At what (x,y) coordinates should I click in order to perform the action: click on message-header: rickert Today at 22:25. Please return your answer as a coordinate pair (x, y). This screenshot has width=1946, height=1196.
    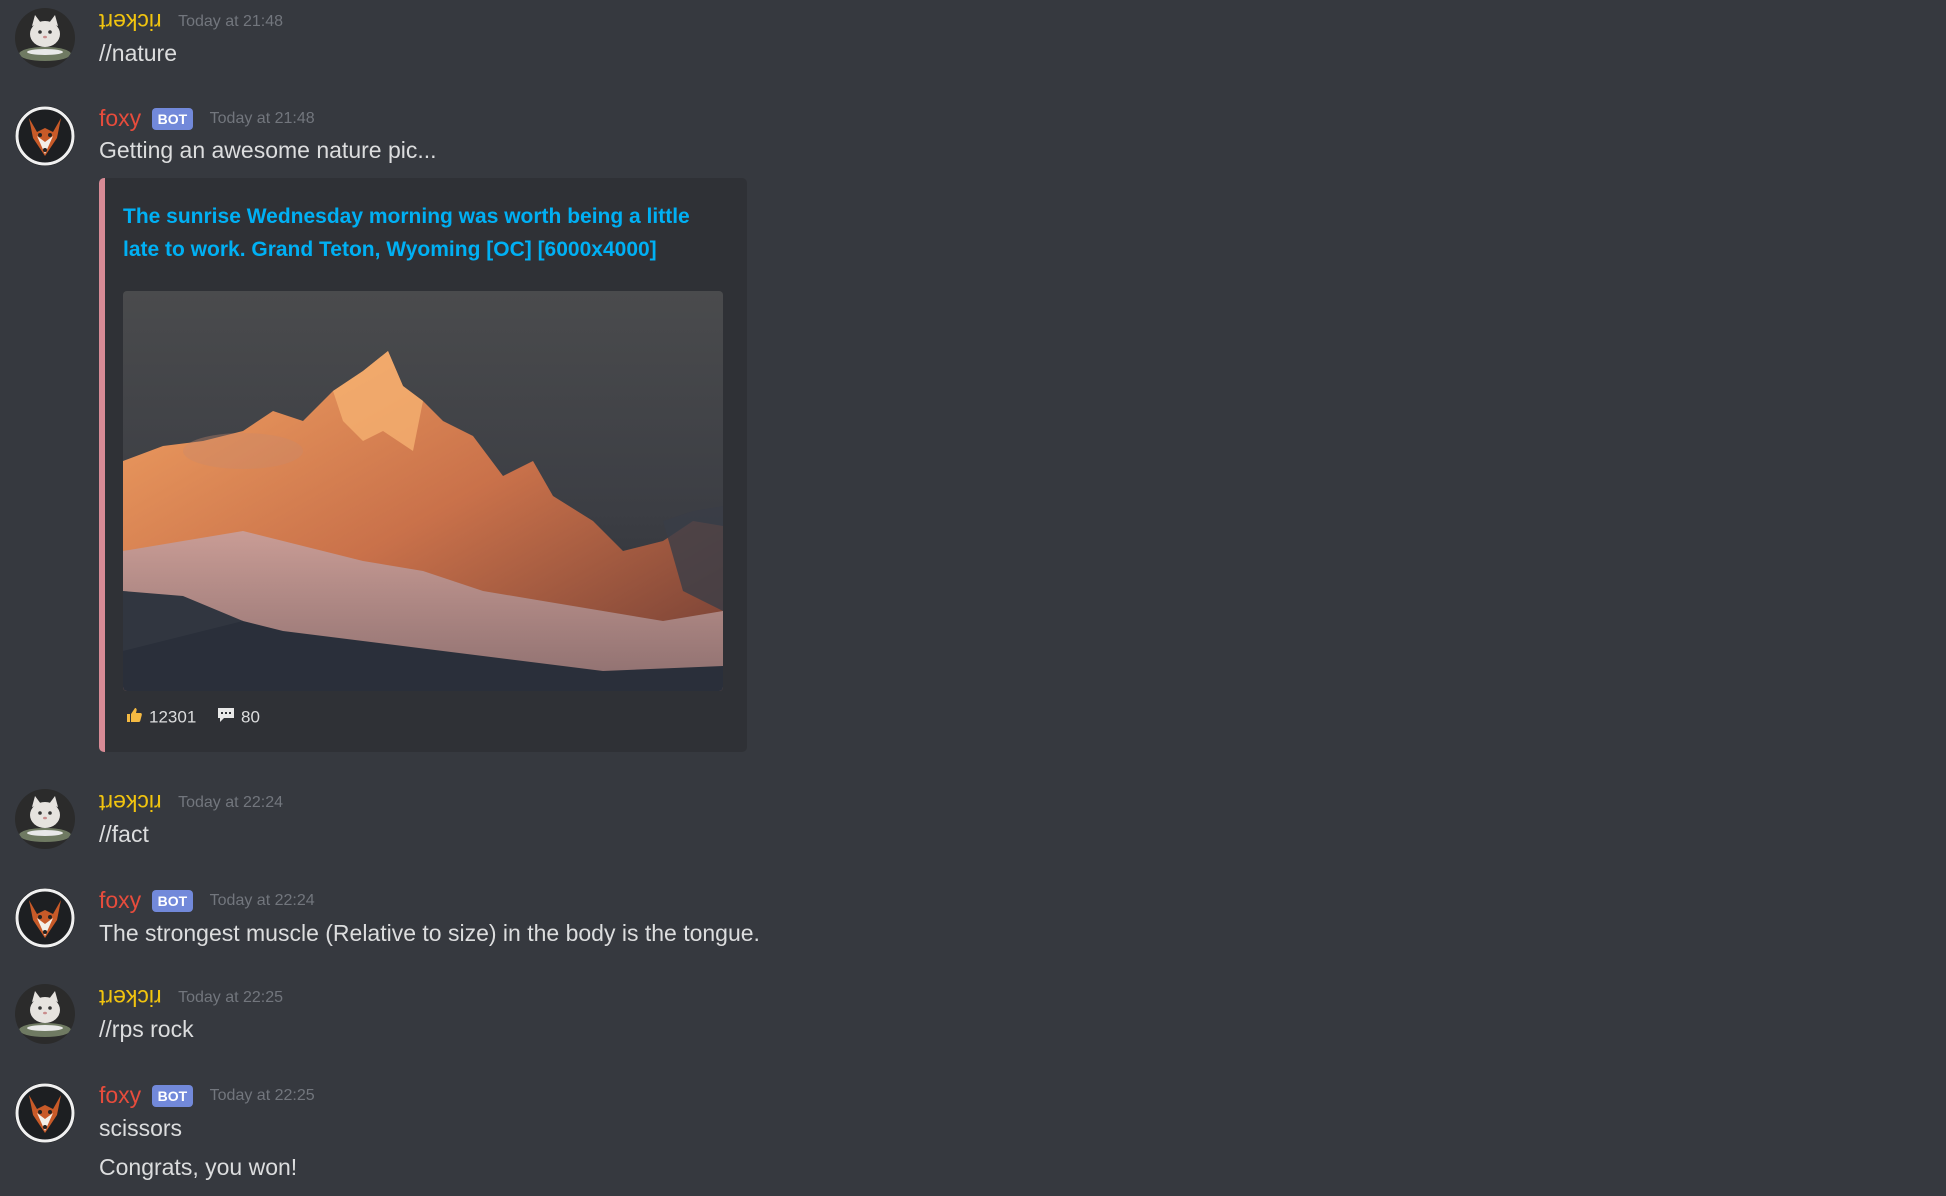
    Looking at the image, I should click on (191, 997).